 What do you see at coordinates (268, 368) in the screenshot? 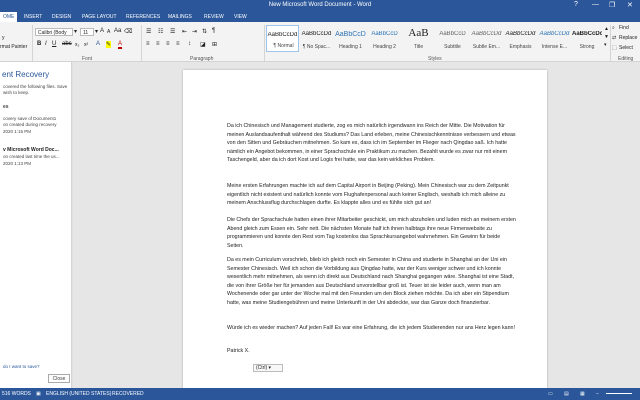
I see `paste-options-button: (Ctrl) ▾` at bounding box center [268, 368].